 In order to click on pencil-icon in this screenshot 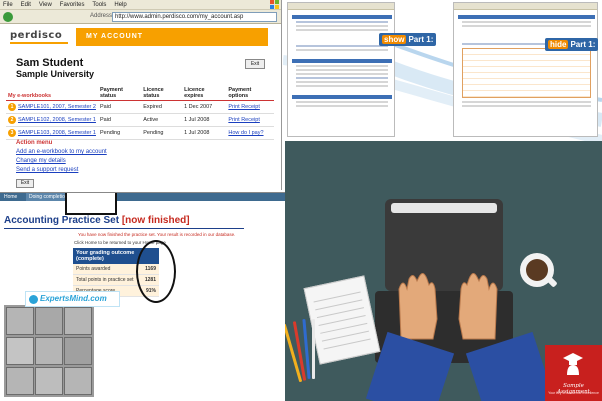, I will do `click(313, 349)`.